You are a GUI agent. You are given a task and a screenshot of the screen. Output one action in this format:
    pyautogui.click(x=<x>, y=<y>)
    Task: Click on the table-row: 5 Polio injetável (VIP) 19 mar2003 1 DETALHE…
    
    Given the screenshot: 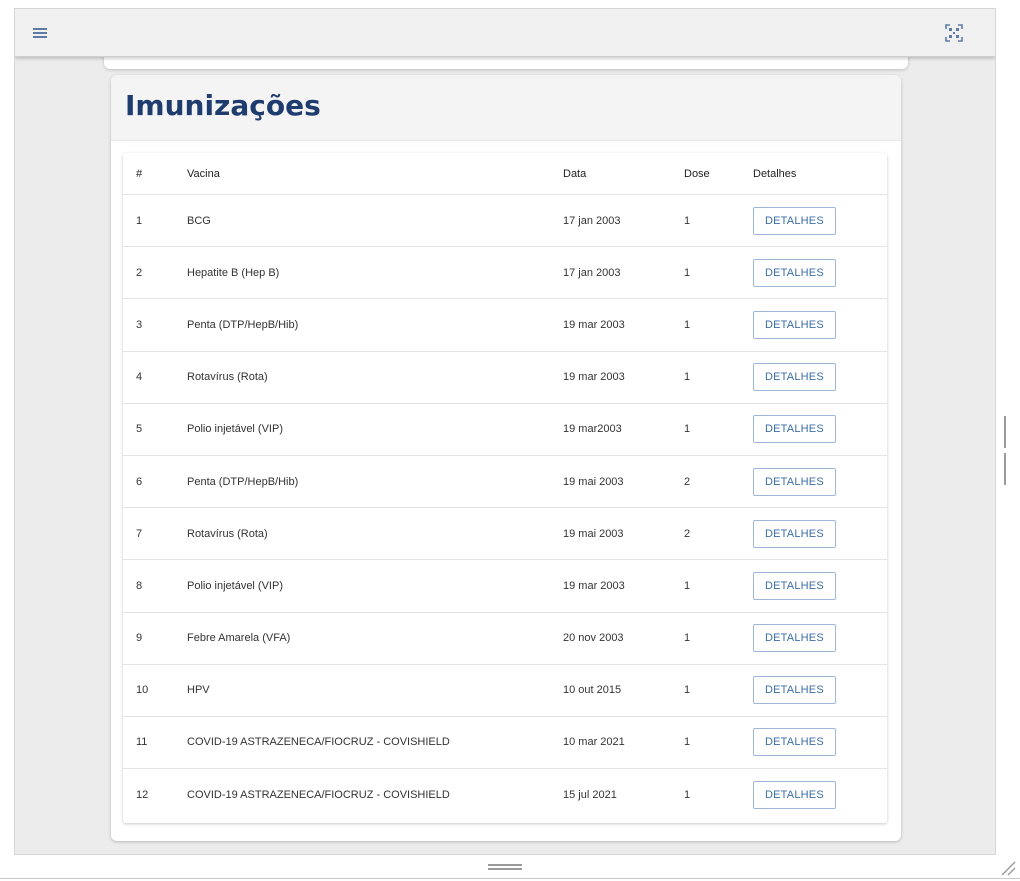 What is the action you would take?
    pyautogui.click(x=505, y=430)
    